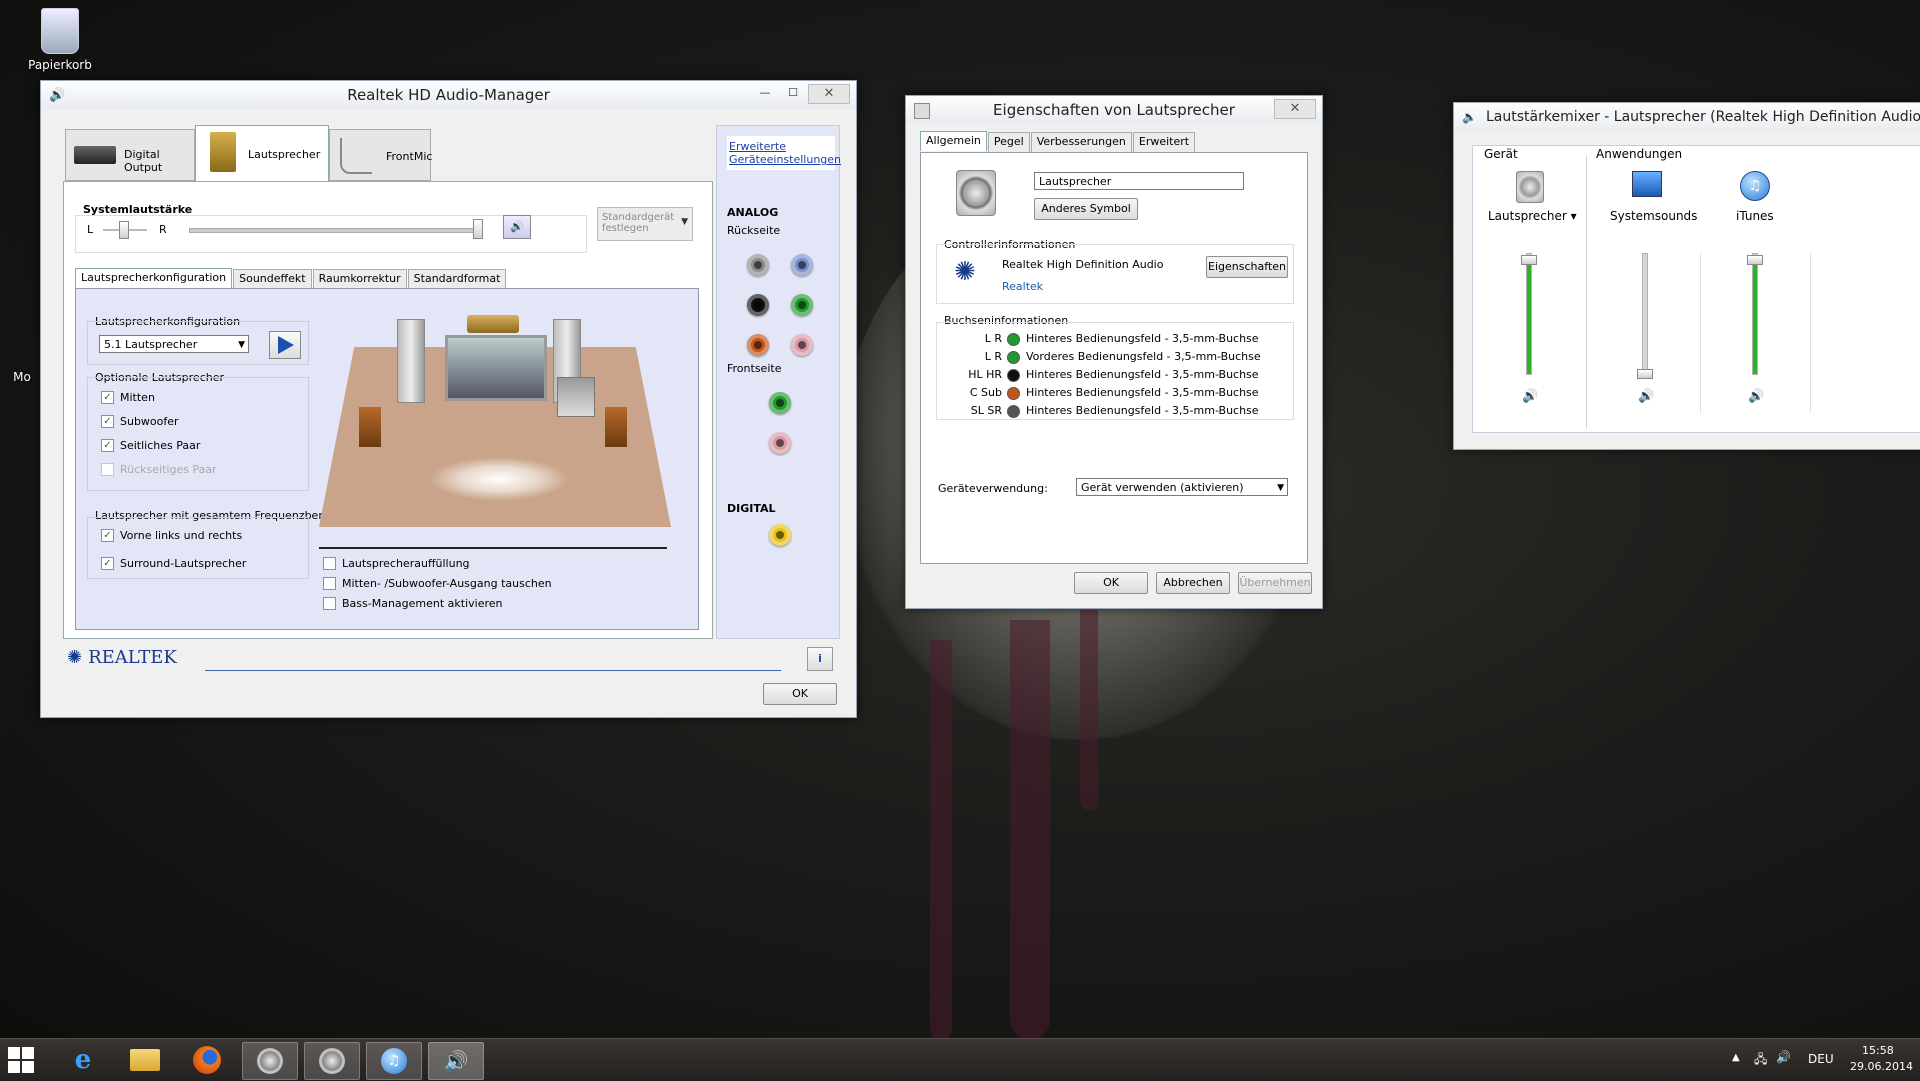  What do you see at coordinates (380, 155) in the screenshot?
I see `device-tab-frontmic: FrontMic` at bounding box center [380, 155].